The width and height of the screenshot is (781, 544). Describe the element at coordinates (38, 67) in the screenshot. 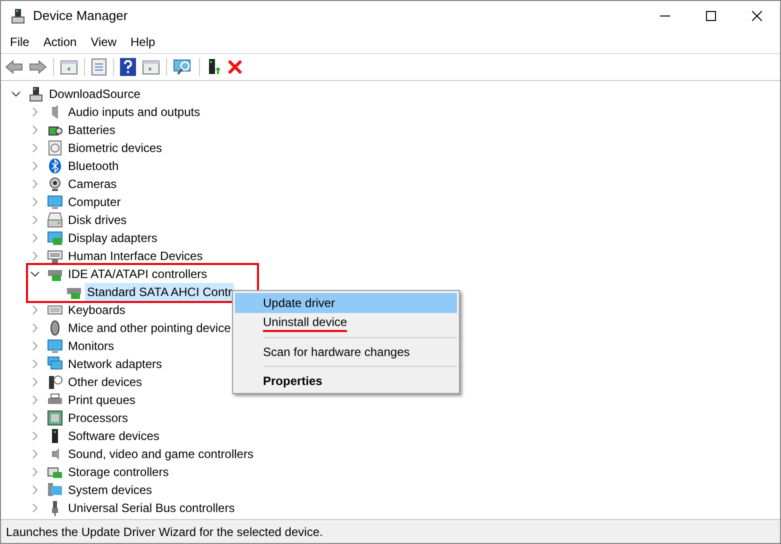

I see `forward-arrow-icon` at that location.